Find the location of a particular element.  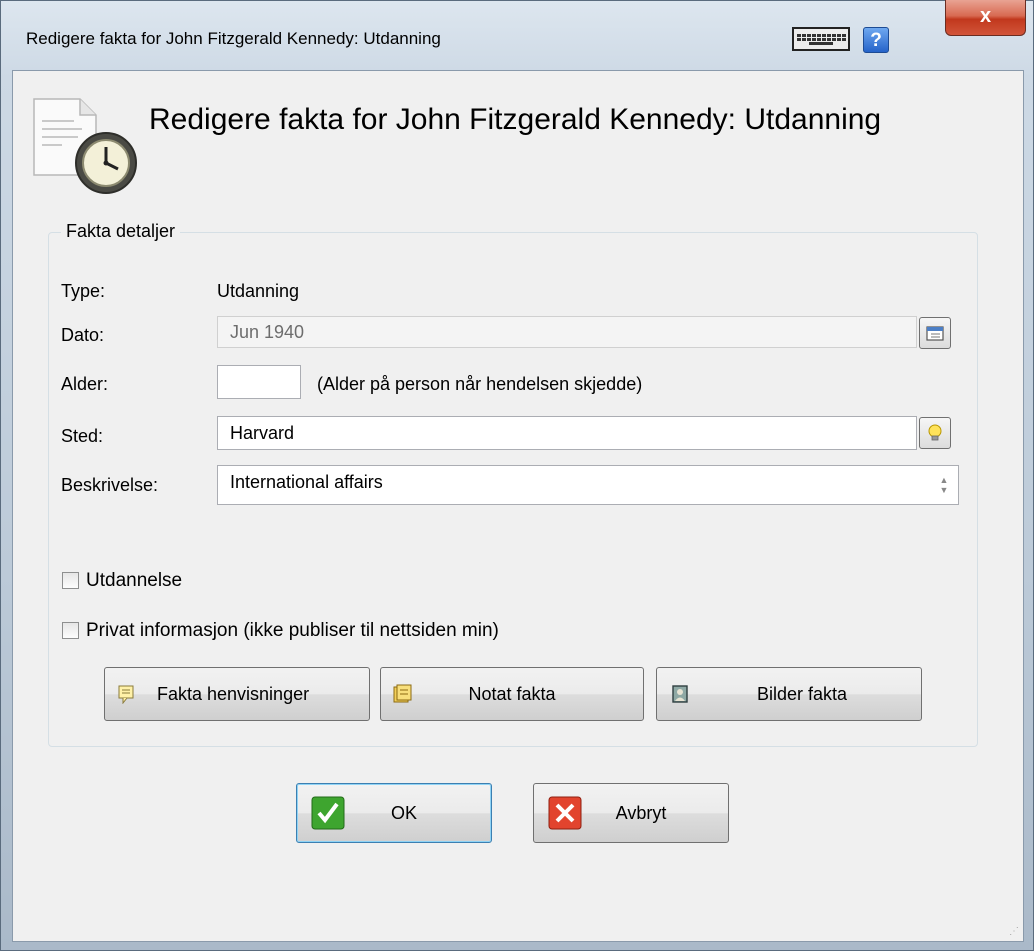

close-icon: x is located at coordinates (985, 16).